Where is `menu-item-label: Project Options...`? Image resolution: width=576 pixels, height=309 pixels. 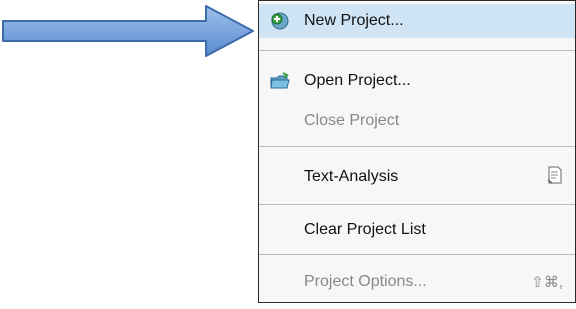 menu-item-label: Project Options... is located at coordinates (365, 281).